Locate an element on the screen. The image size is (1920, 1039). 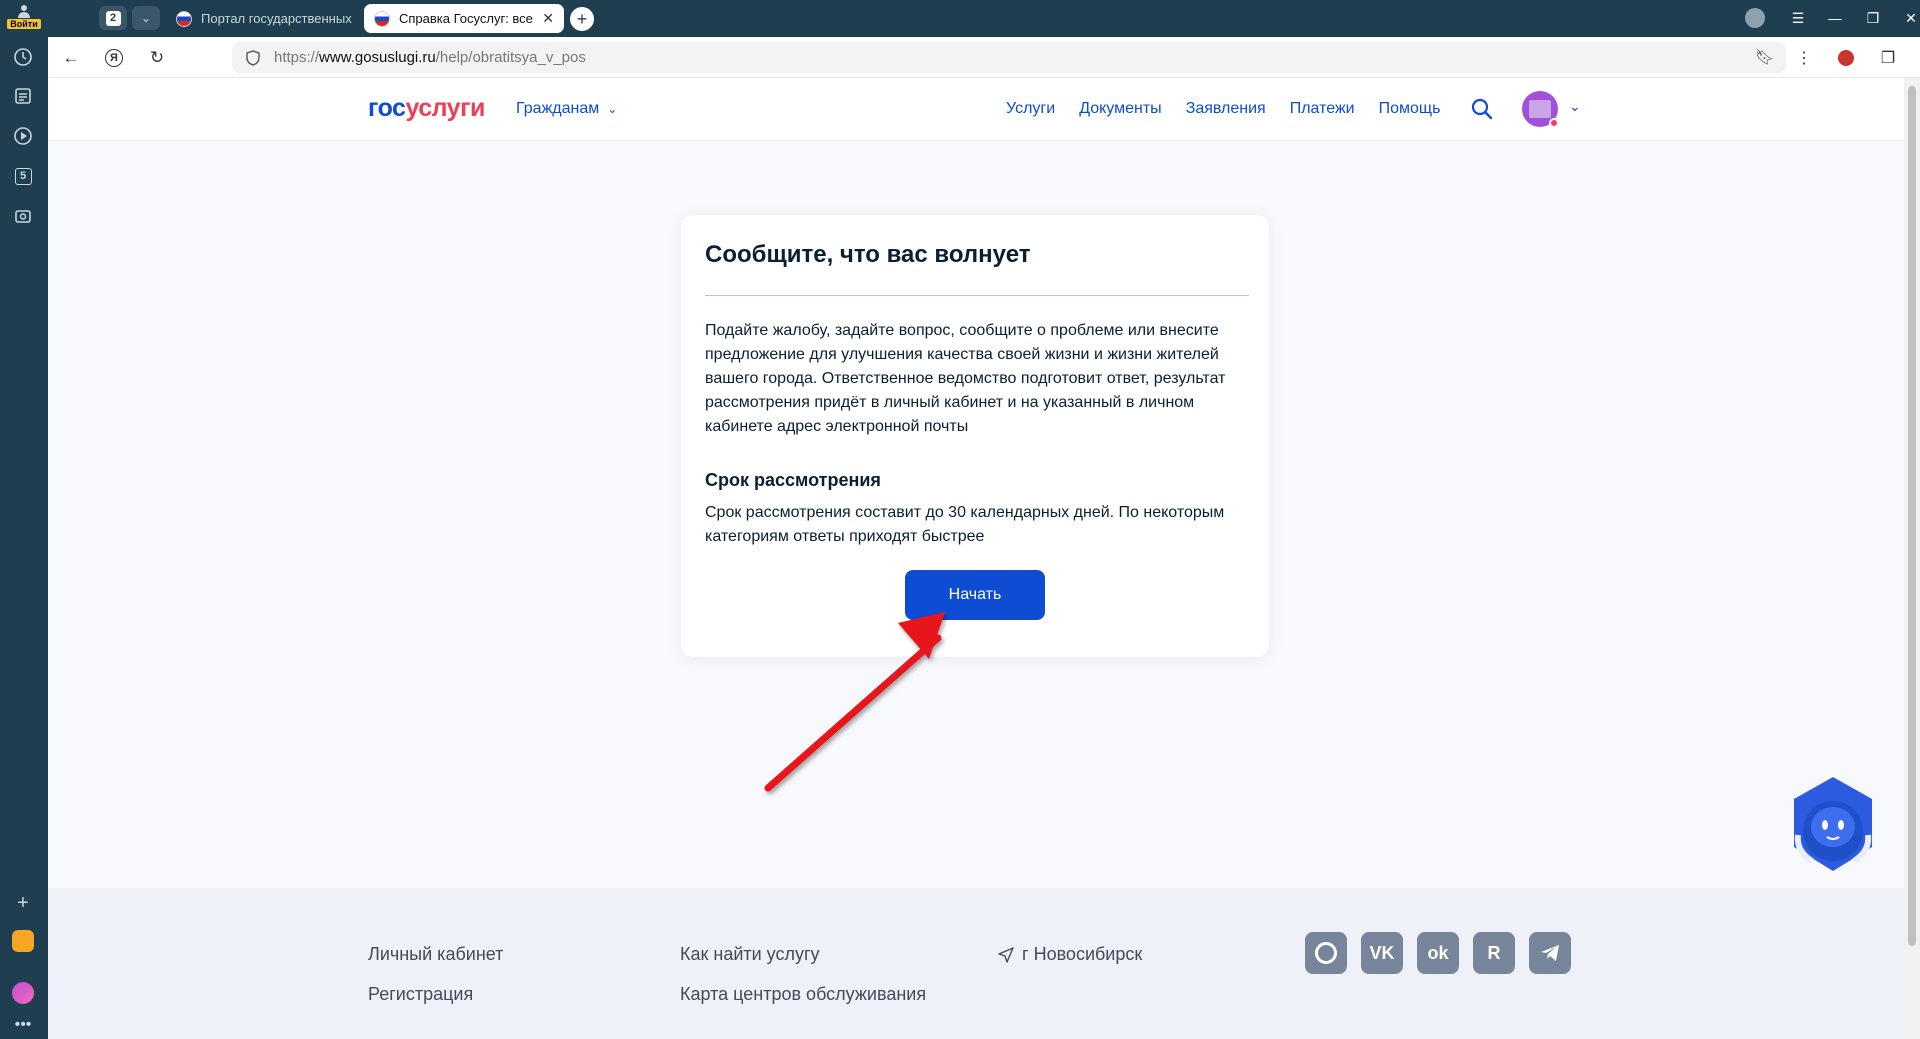
more-vertical-icon: ⋮ is located at coordinates (1804, 58).